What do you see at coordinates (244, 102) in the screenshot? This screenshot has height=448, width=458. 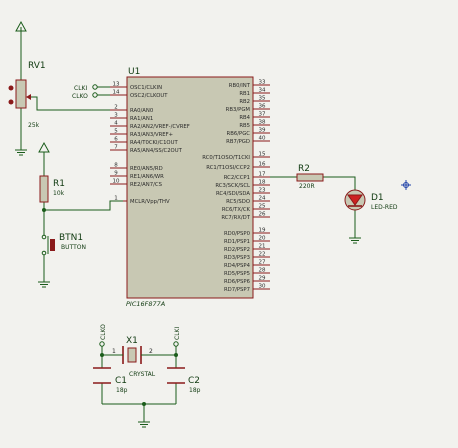 I see `mcu-pin-name: RB2` at bounding box center [244, 102].